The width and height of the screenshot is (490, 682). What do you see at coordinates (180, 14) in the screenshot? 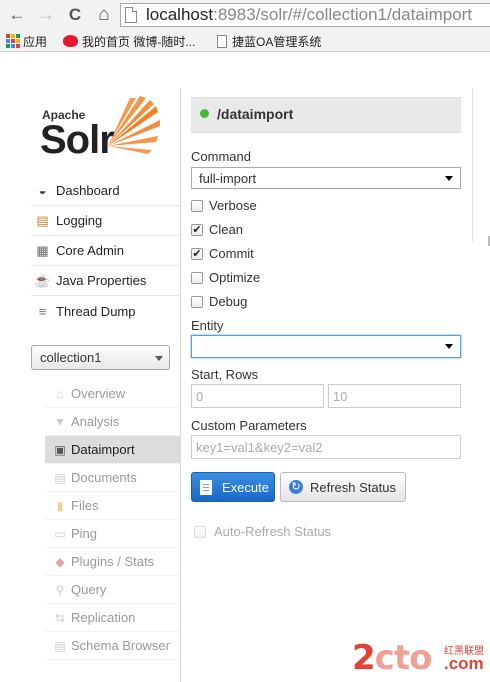
I see `url-host: localhost` at bounding box center [180, 14].